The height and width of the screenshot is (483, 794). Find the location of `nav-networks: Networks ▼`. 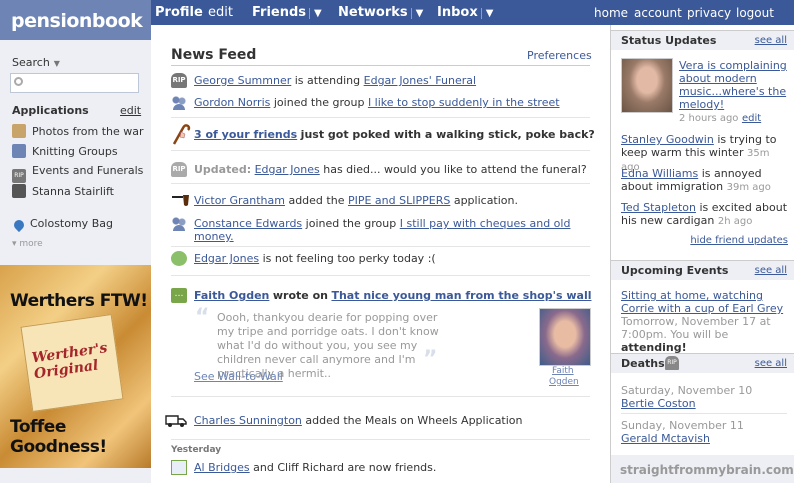

nav-networks: Networks ▼ is located at coordinates (381, 12).